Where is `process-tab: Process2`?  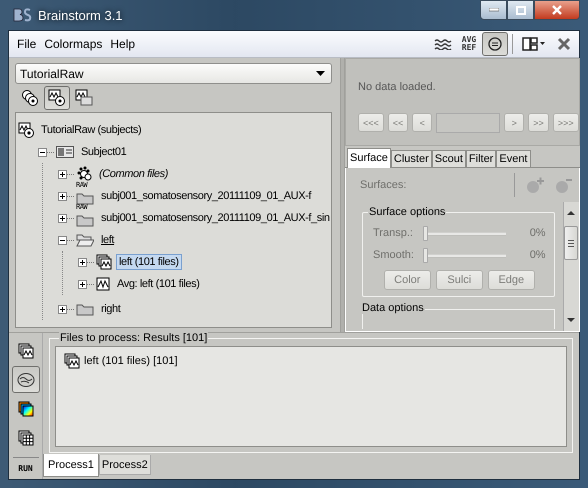 process-tab: Process2 is located at coordinates (124, 465).